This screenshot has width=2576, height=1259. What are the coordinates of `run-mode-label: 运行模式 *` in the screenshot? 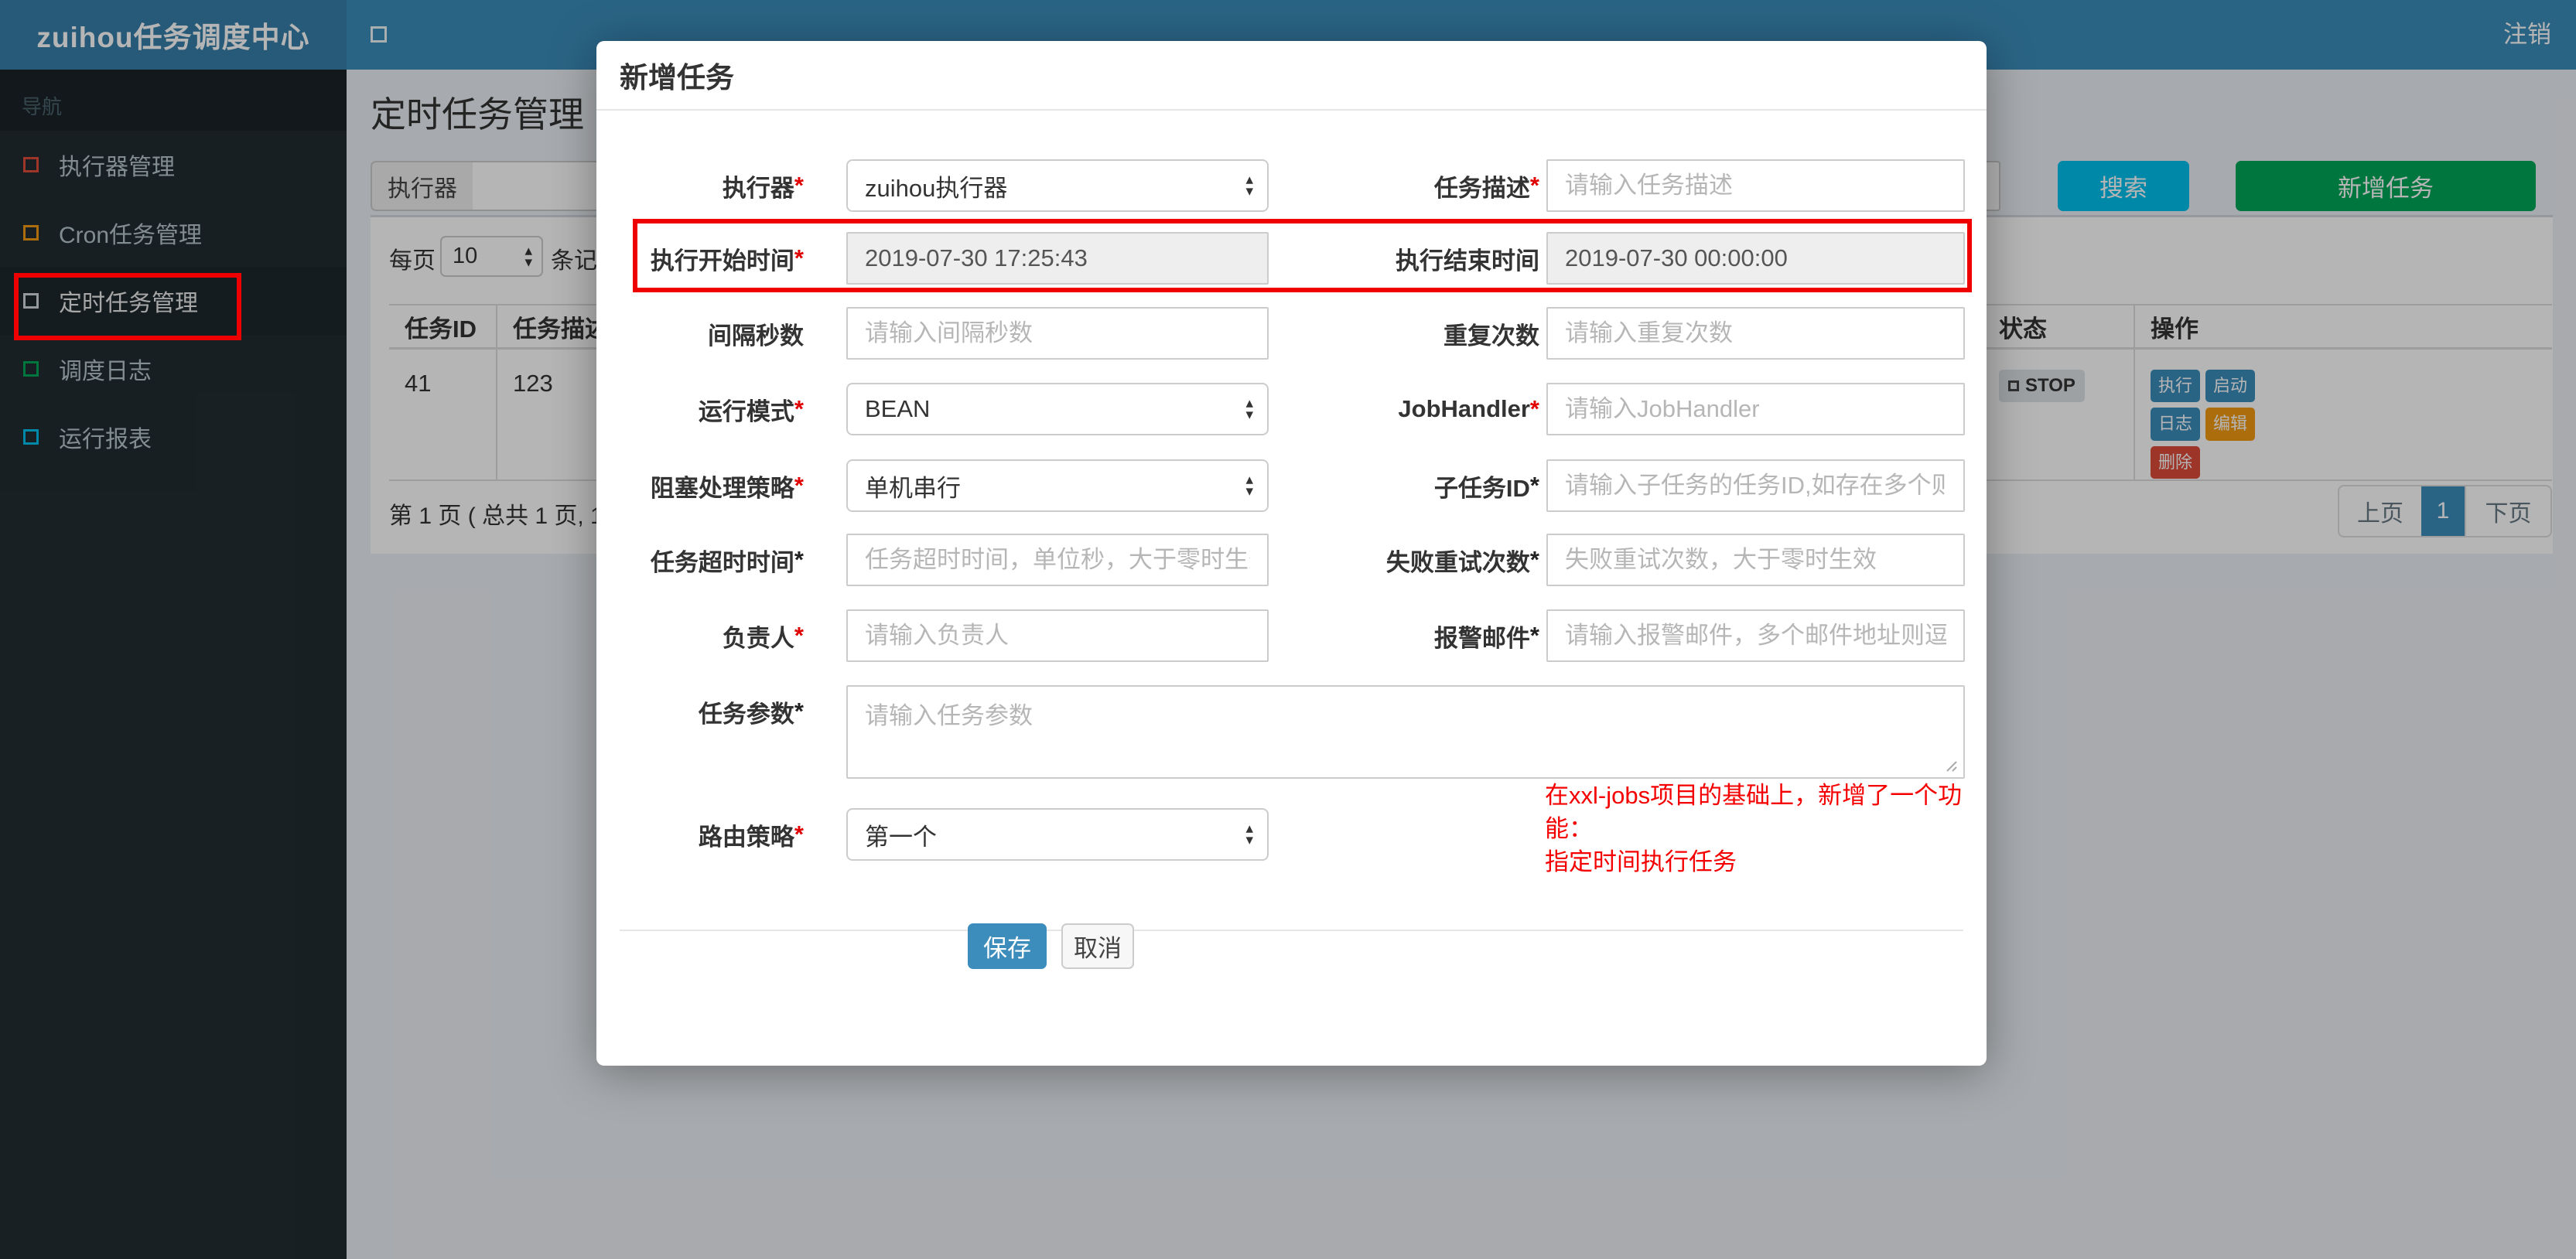 It's located at (751, 410).